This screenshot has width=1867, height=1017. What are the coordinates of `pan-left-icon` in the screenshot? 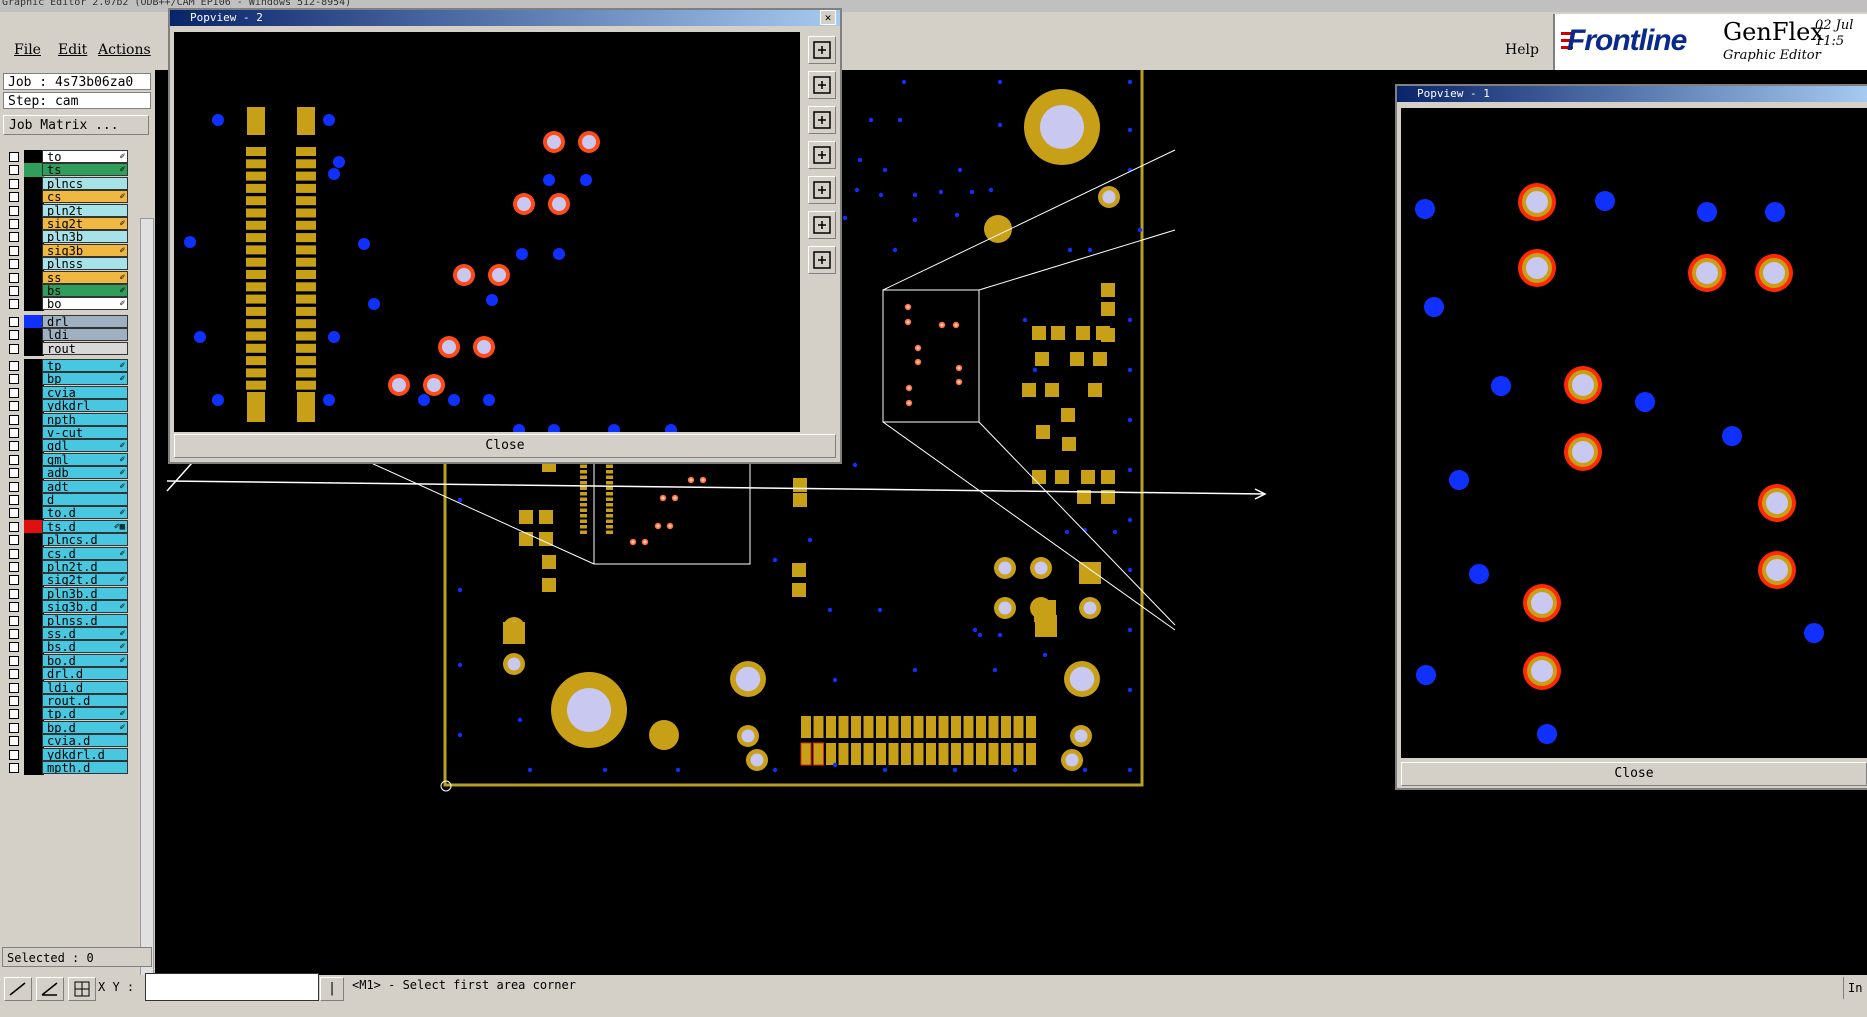 It's located at (822, 155).